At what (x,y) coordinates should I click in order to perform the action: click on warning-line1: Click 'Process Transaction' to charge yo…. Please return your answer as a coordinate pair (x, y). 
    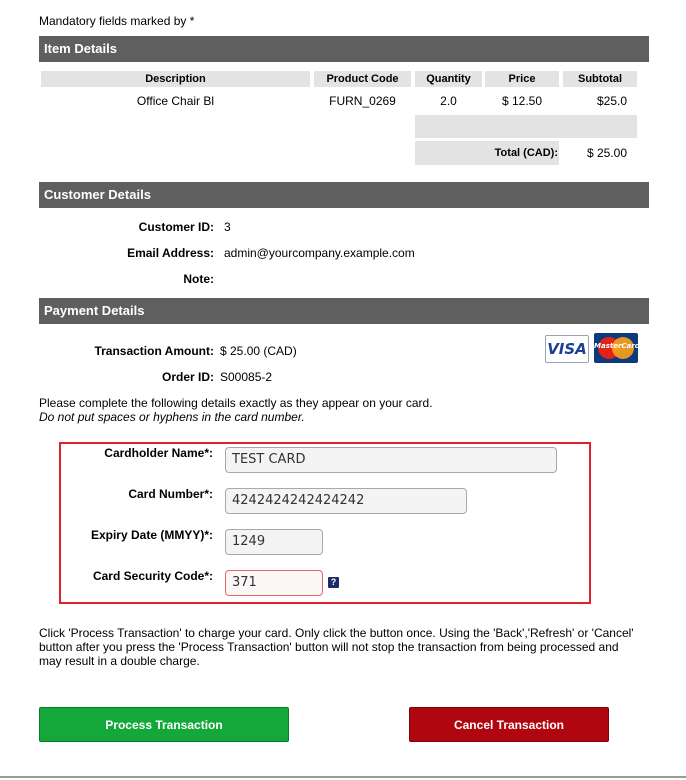
    Looking at the image, I should click on (336, 633).